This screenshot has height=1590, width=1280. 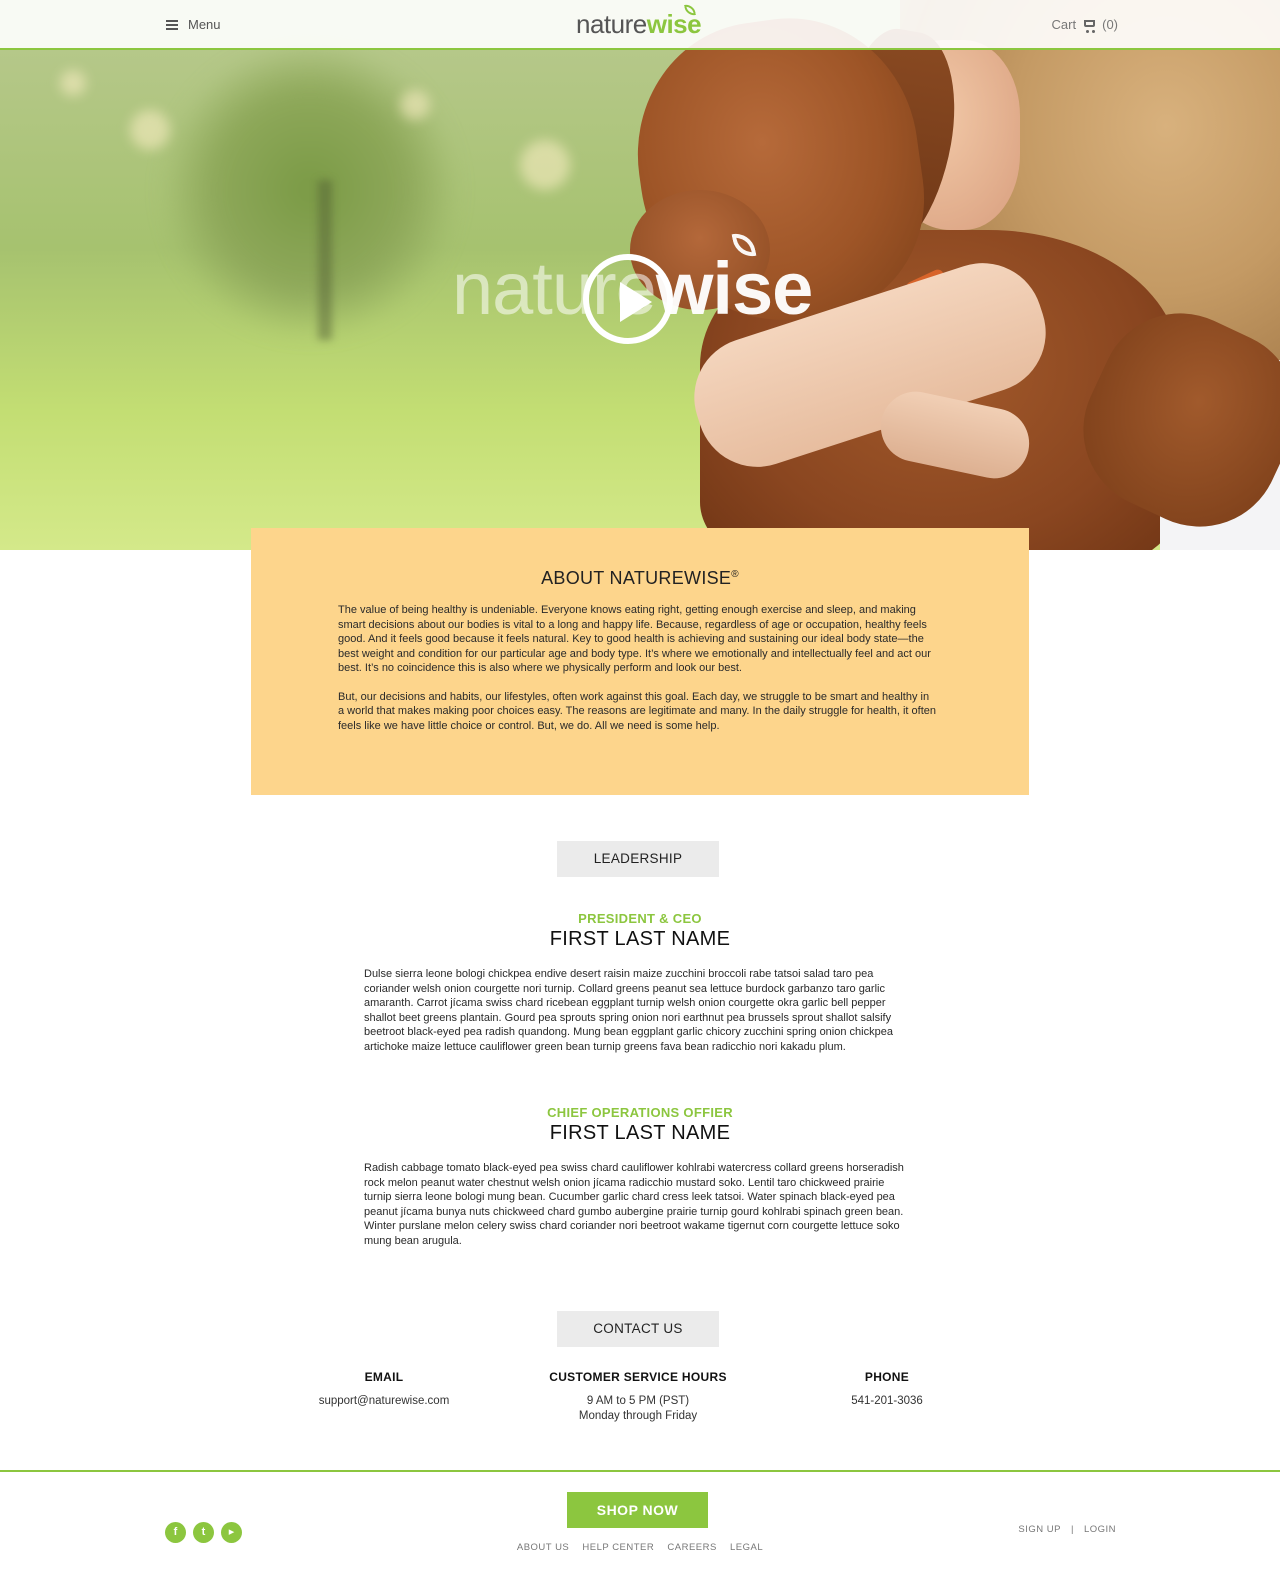 I want to click on youtube-icon: ▸, so click(x=231, y=1532).